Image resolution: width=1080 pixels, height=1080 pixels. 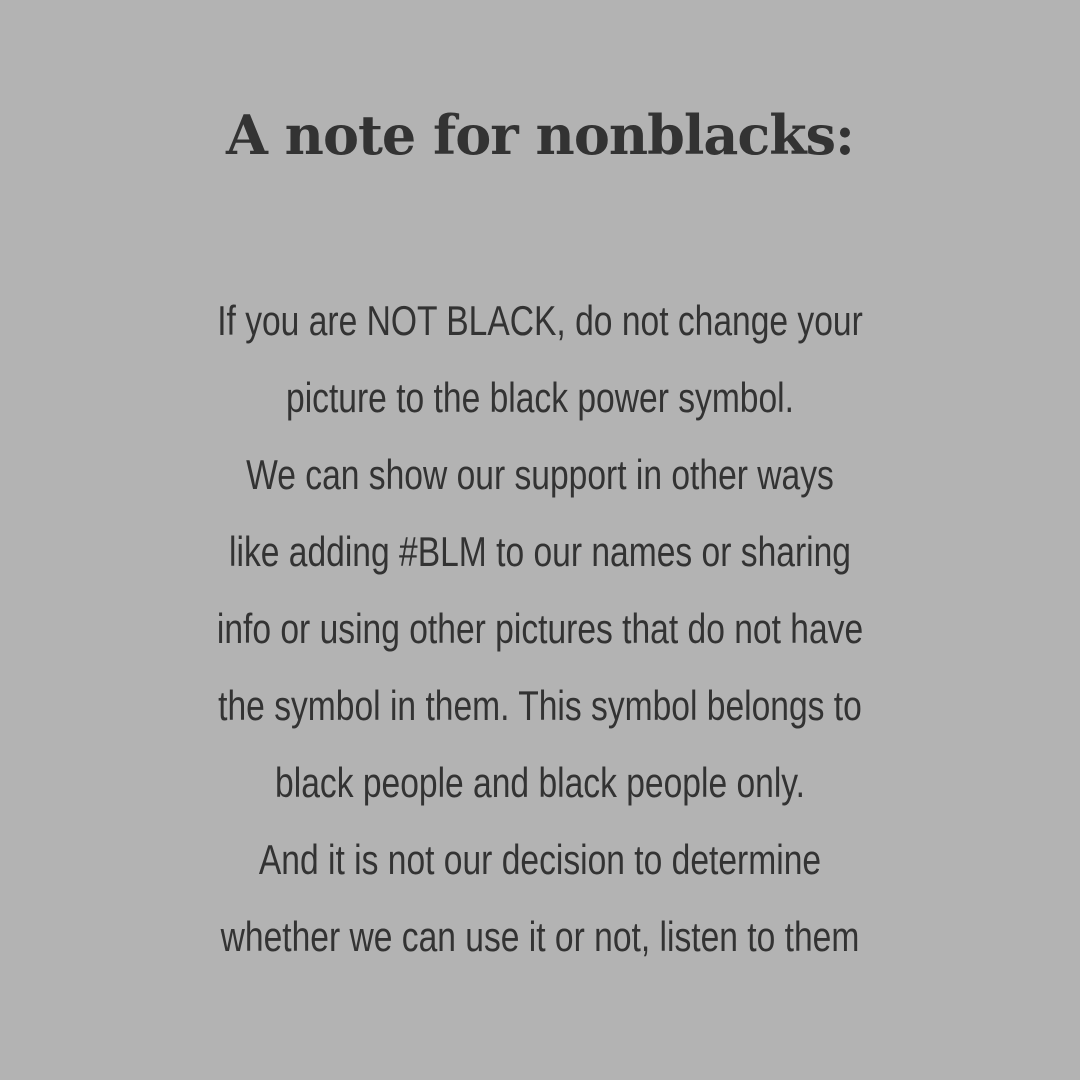 What do you see at coordinates (540, 135) in the screenshot?
I see `page-title: A note for nonblacks:` at bounding box center [540, 135].